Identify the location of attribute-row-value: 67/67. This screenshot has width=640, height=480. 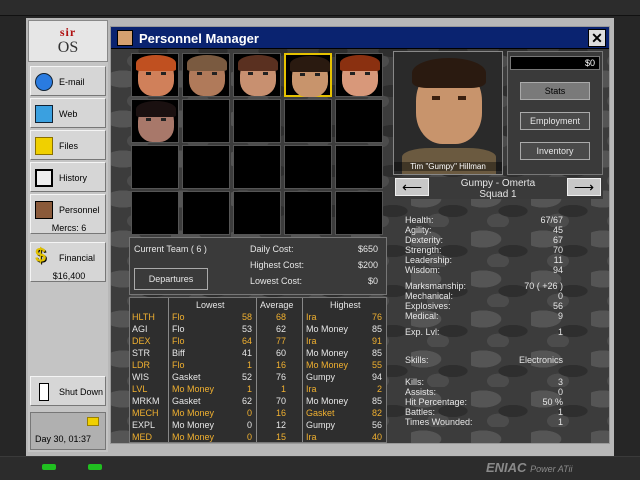
(551, 220).